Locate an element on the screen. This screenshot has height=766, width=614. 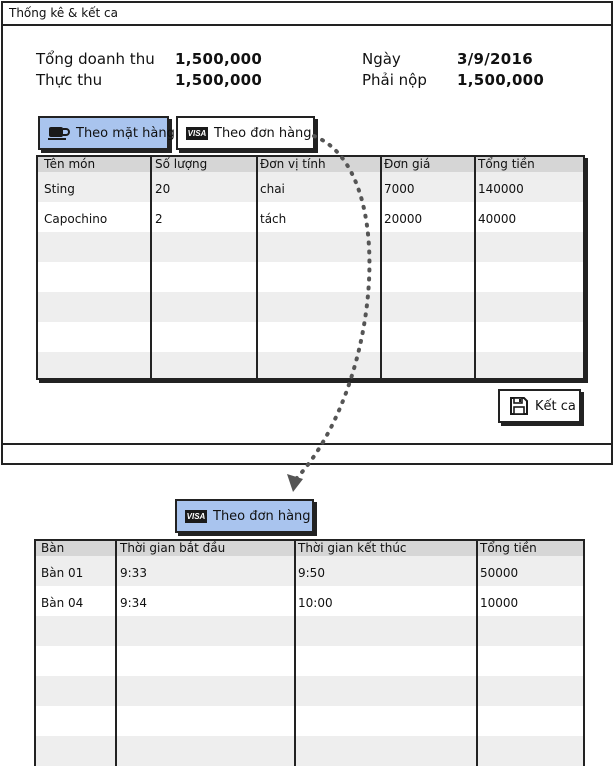
close-shift-label: Kết ca is located at coordinates (555, 406).